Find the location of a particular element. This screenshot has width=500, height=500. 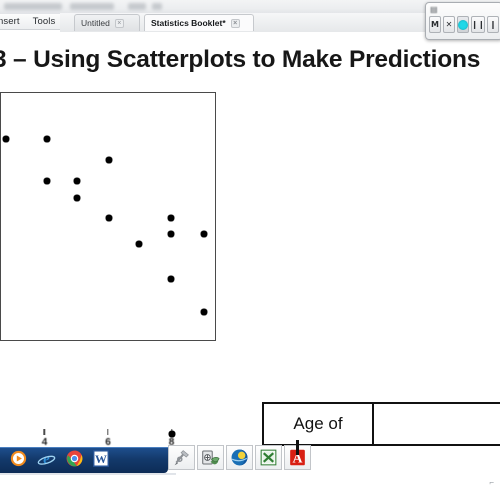

stop-button: ✕ is located at coordinates (449, 24).